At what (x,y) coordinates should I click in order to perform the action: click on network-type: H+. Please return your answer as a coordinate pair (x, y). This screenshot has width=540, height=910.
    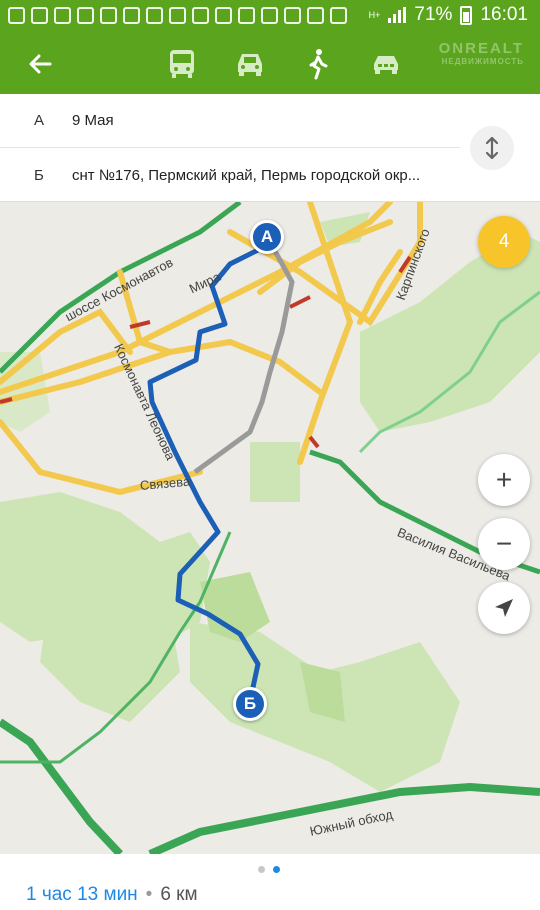
    Looking at the image, I should click on (374, 15).